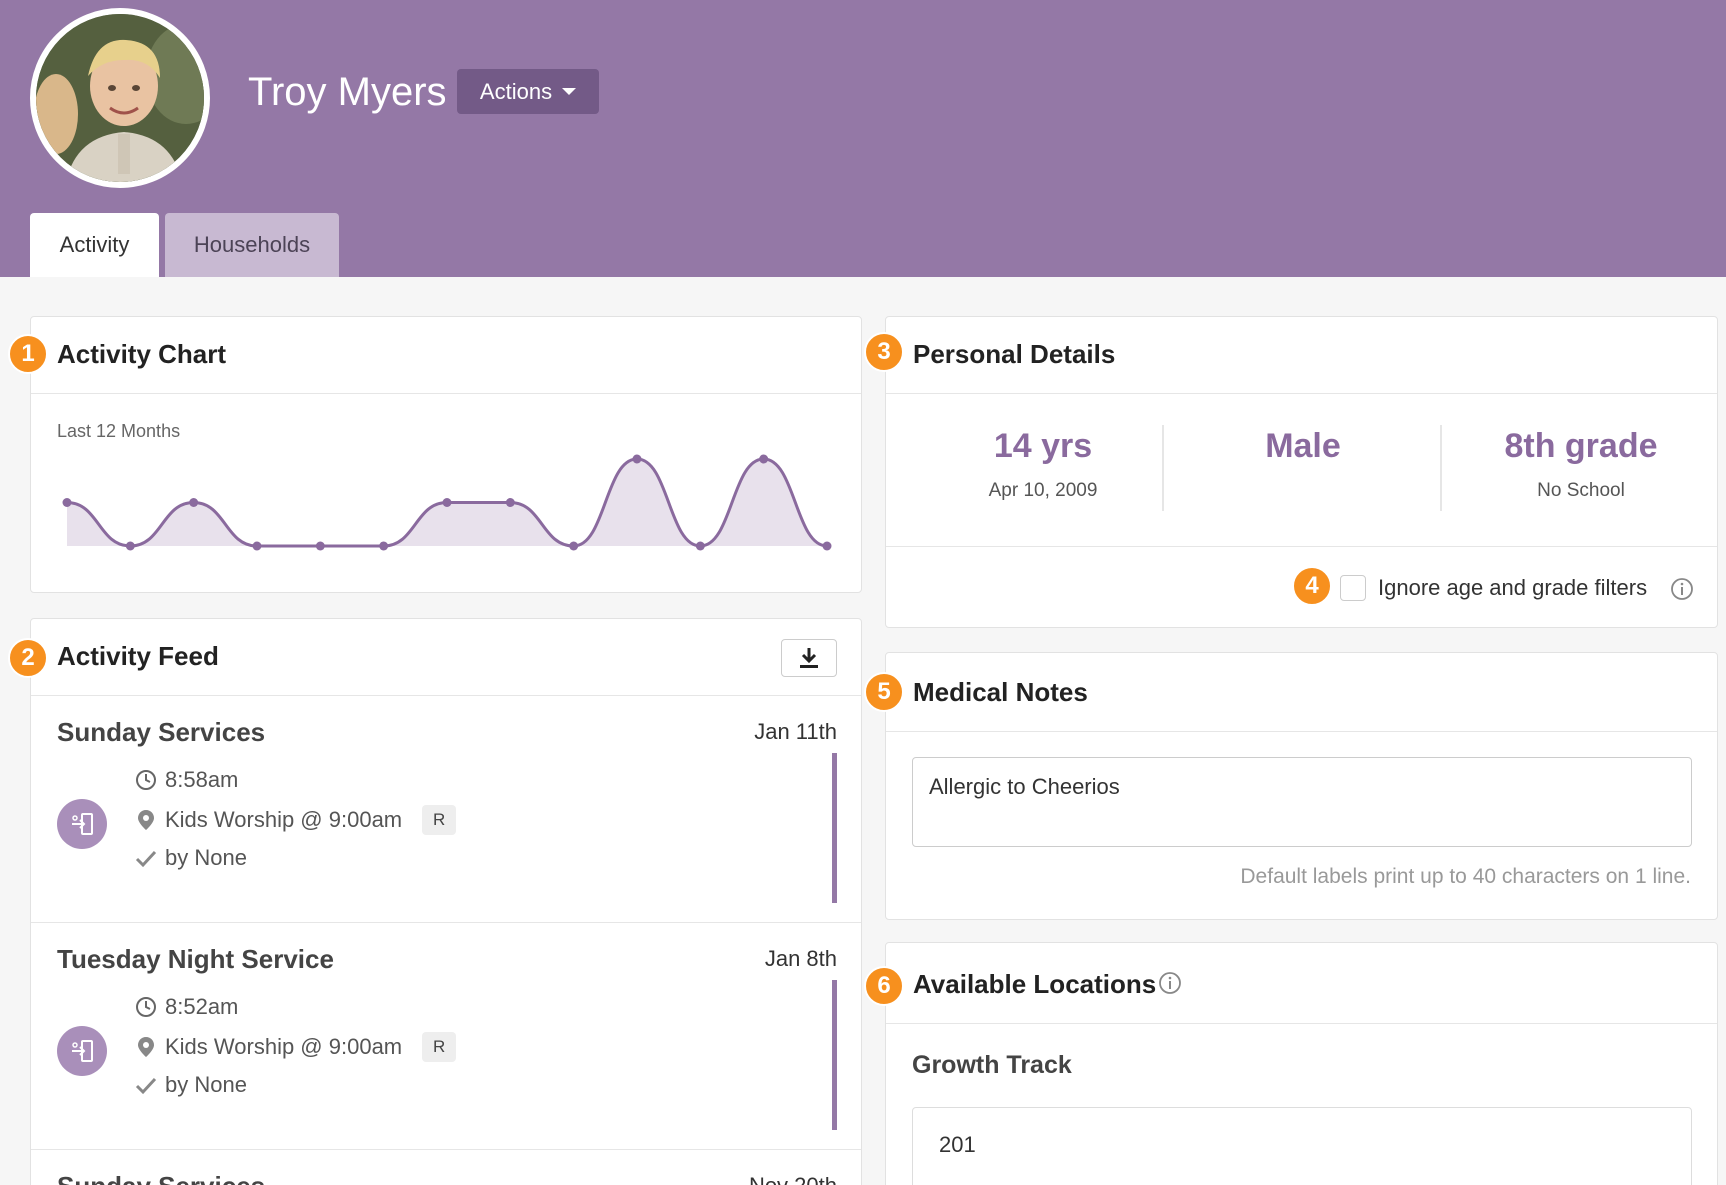 Image resolution: width=1726 pixels, height=1185 pixels. I want to click on feed-item: Sunday Services Nov 20th, so click(446, 1167).